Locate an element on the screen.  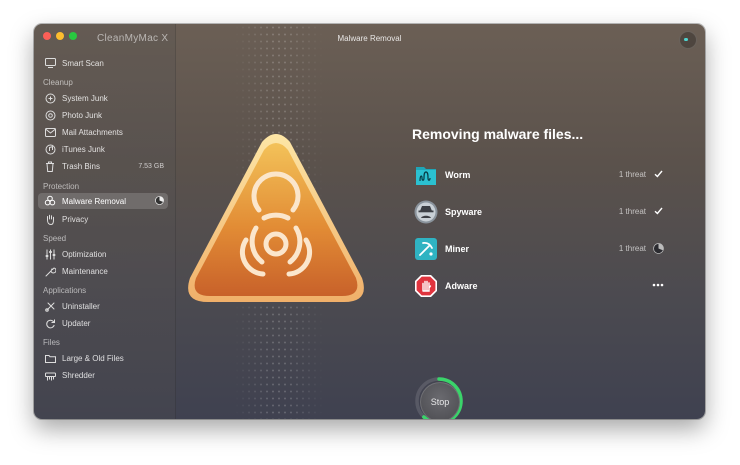
sidebar-item-mail-attachments: Mail Attachments is located at coordinates (103, 132).